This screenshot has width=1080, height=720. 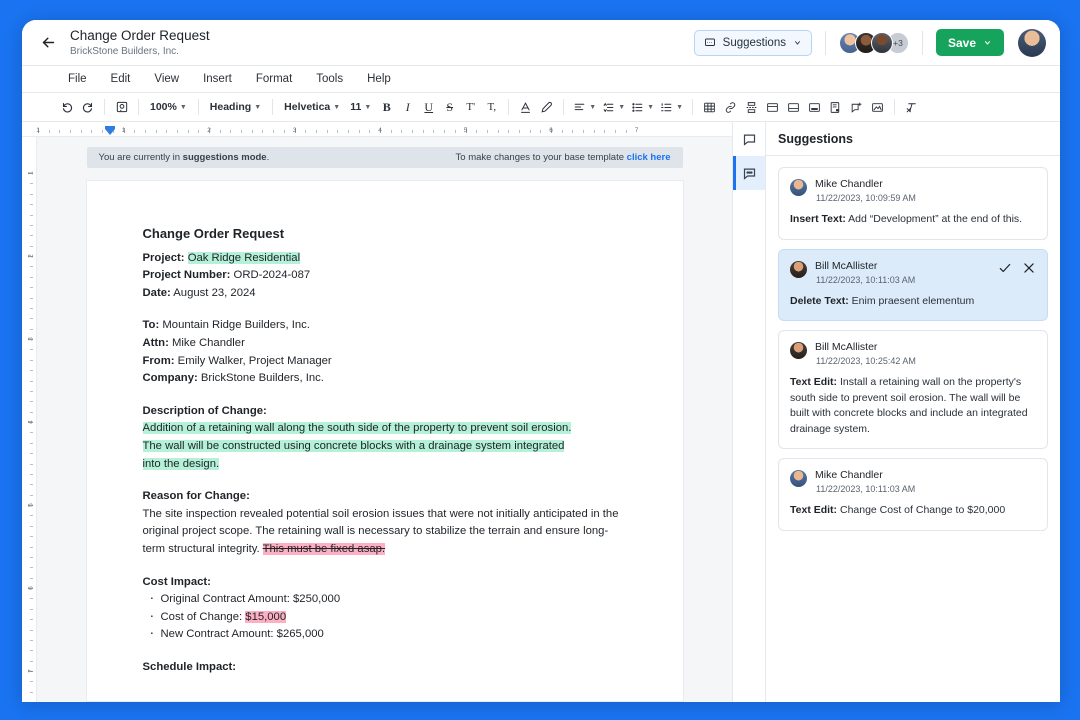 I want to click on insert-header-button, so click(x=772, y=107).